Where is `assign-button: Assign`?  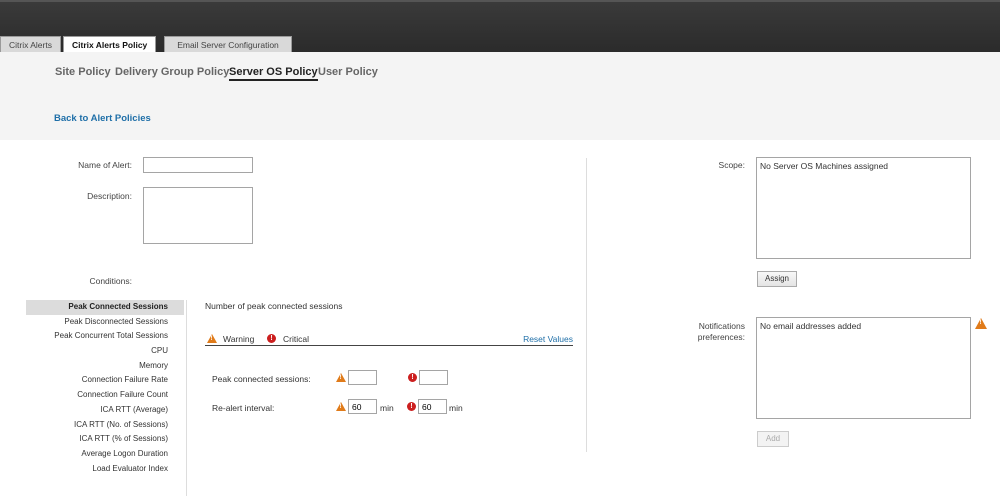 assign-button: Assign is located at coordinates (777, 279).